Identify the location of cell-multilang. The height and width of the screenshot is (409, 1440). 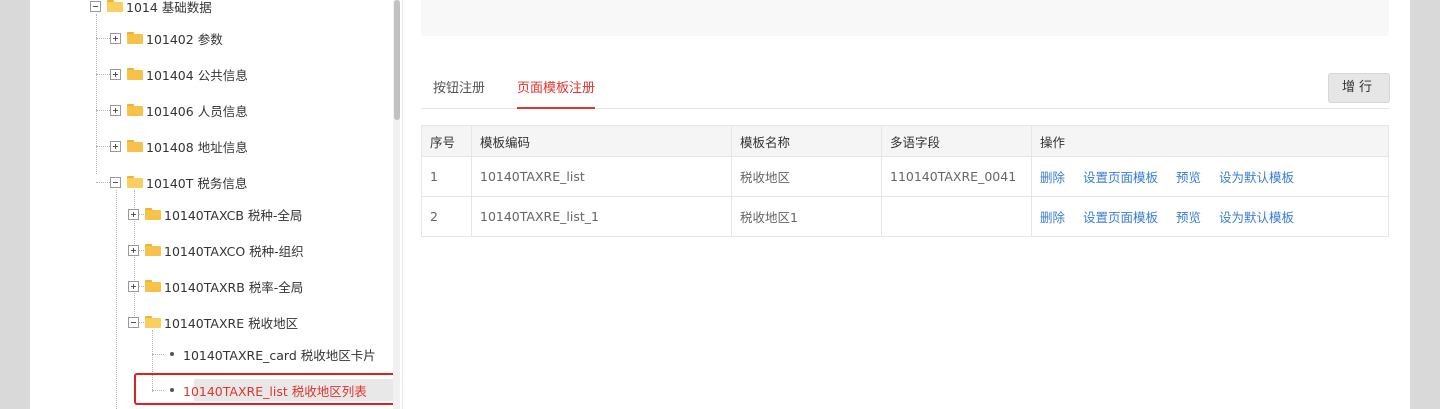
(956, 216).